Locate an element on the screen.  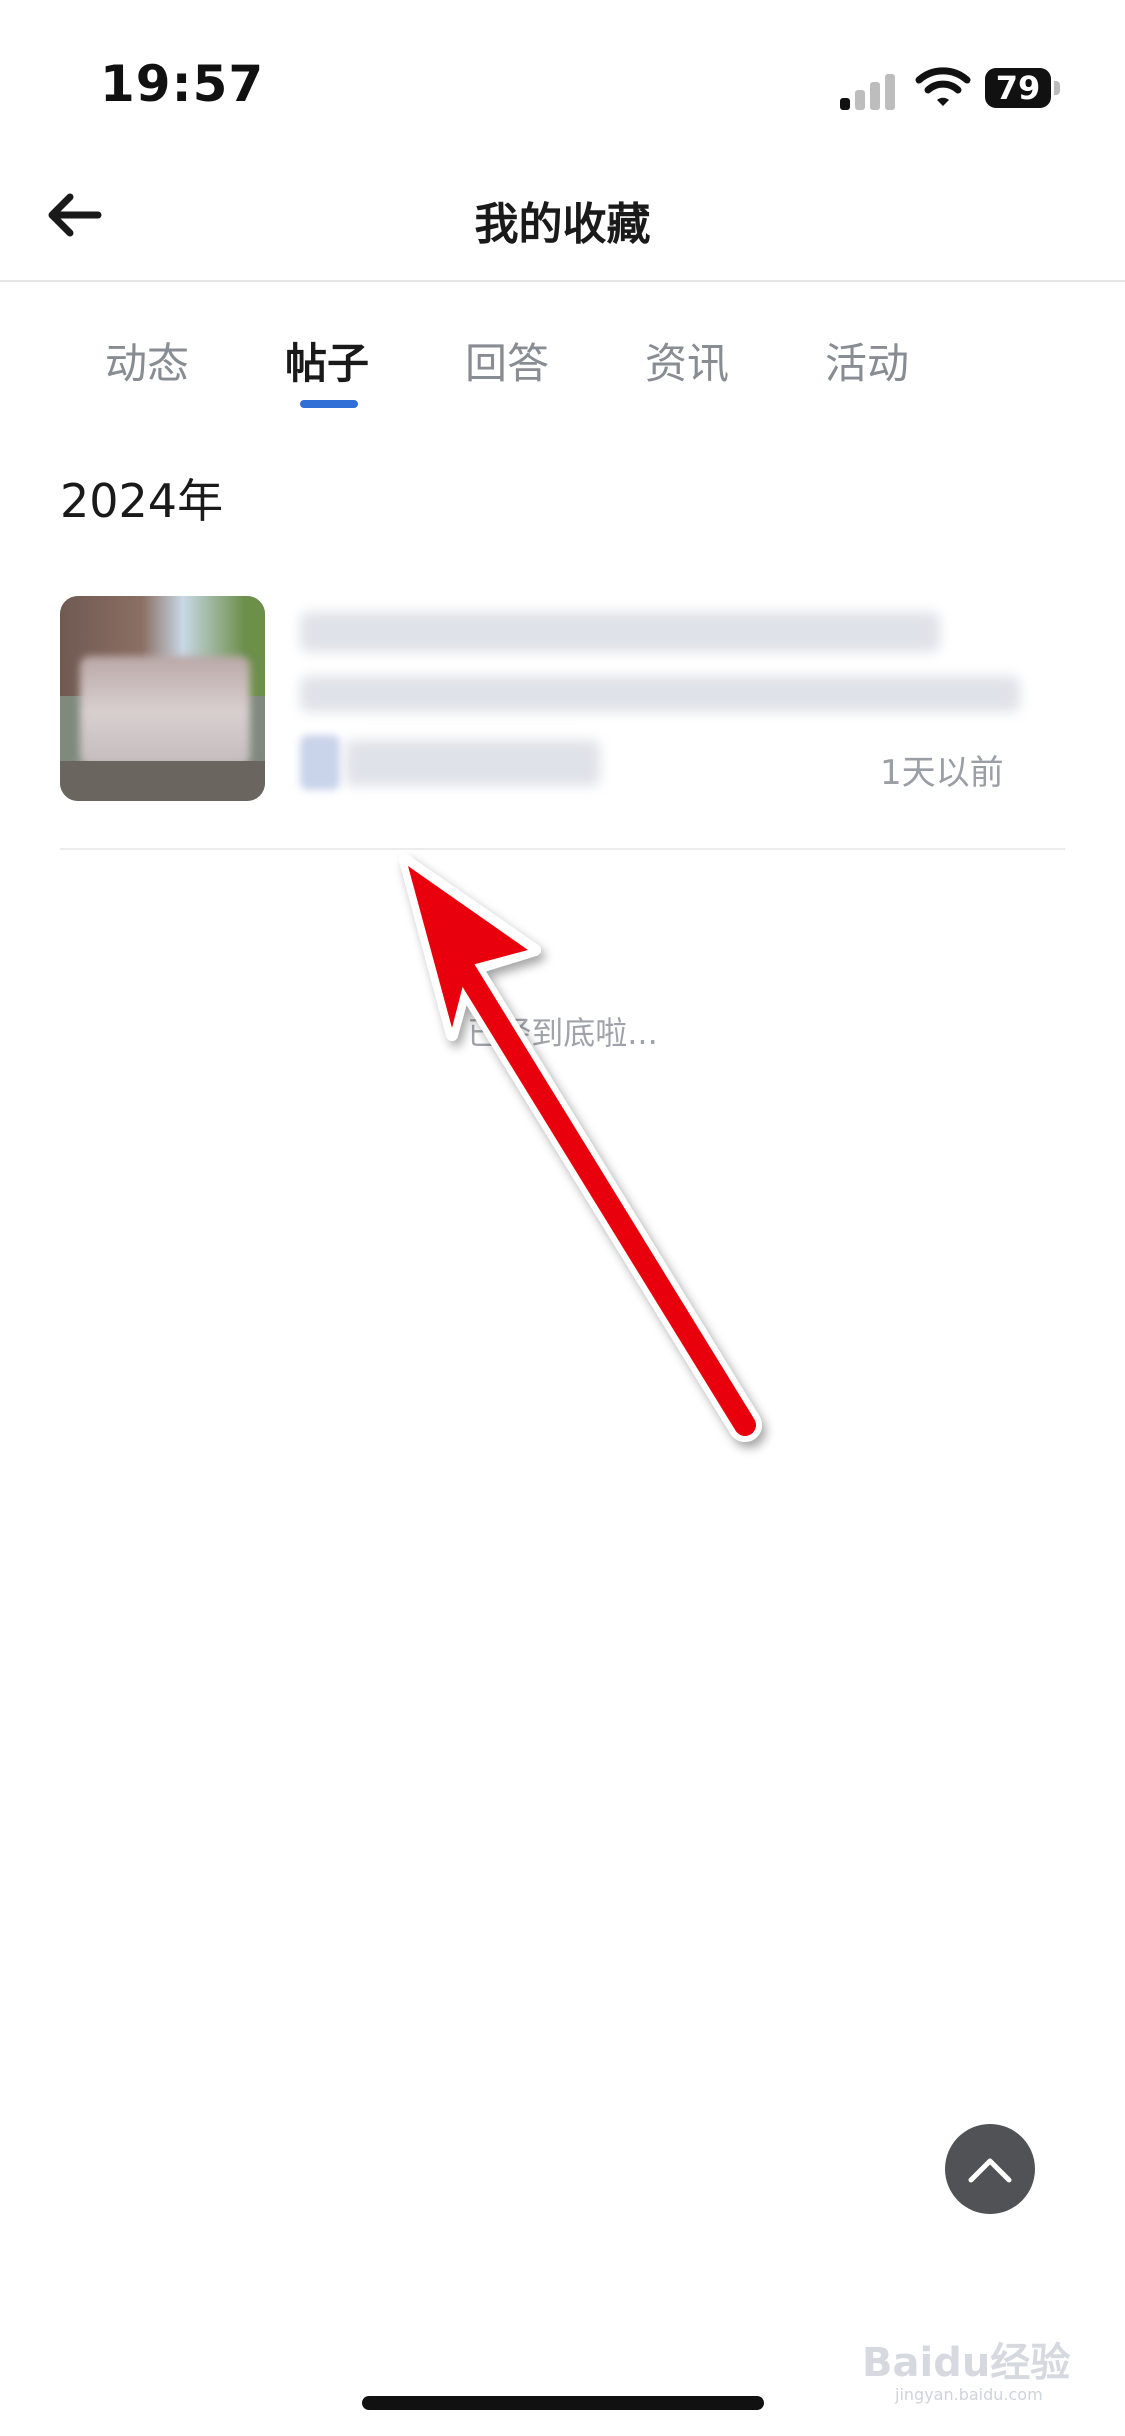
battery-level: 79 is located at coordinates (1018, 88).